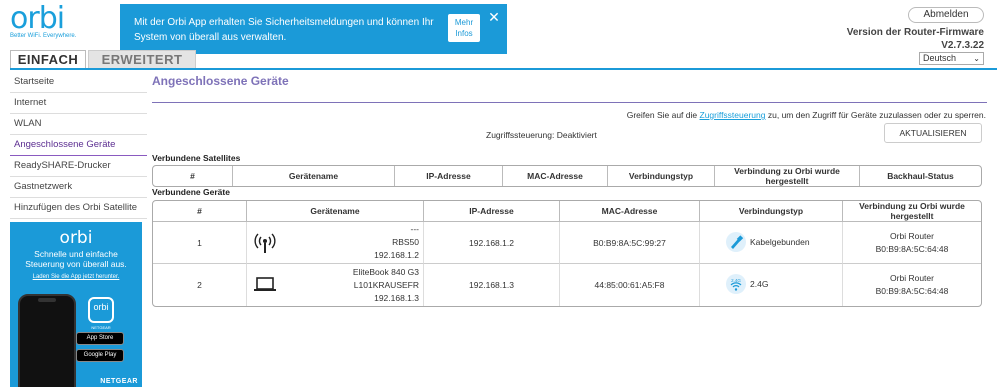  I want to click on sidebar-item-attached-devices: Angeschlossene Geräte, so click(78, 145).